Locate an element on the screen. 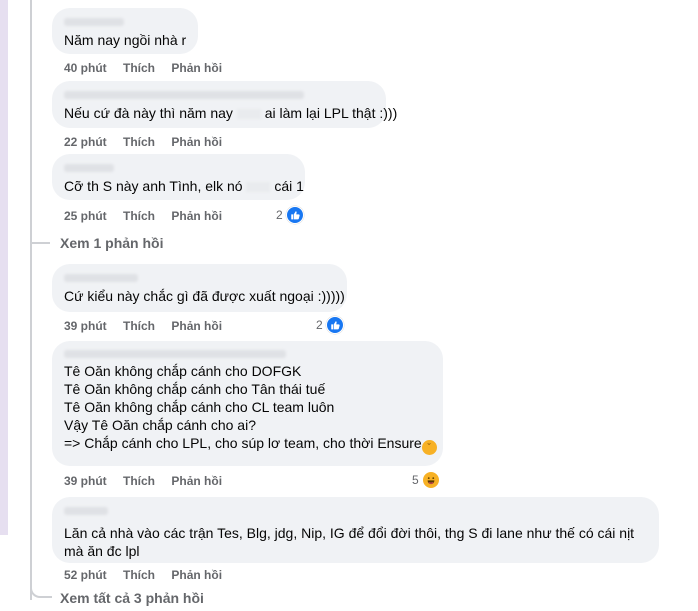 This screenshot has height=611, width=698. comment-actions: 40 phút Thích Phản hồi is located at coordinates (149, 68).